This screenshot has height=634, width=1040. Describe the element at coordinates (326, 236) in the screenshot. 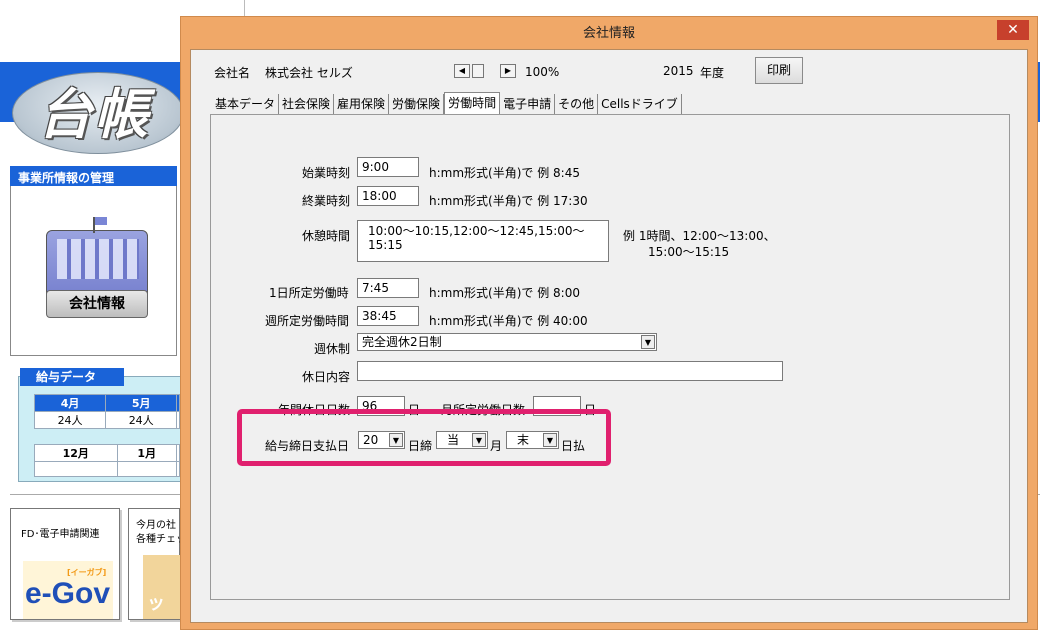

I see `break-time-label: 休憩時間` at that location.